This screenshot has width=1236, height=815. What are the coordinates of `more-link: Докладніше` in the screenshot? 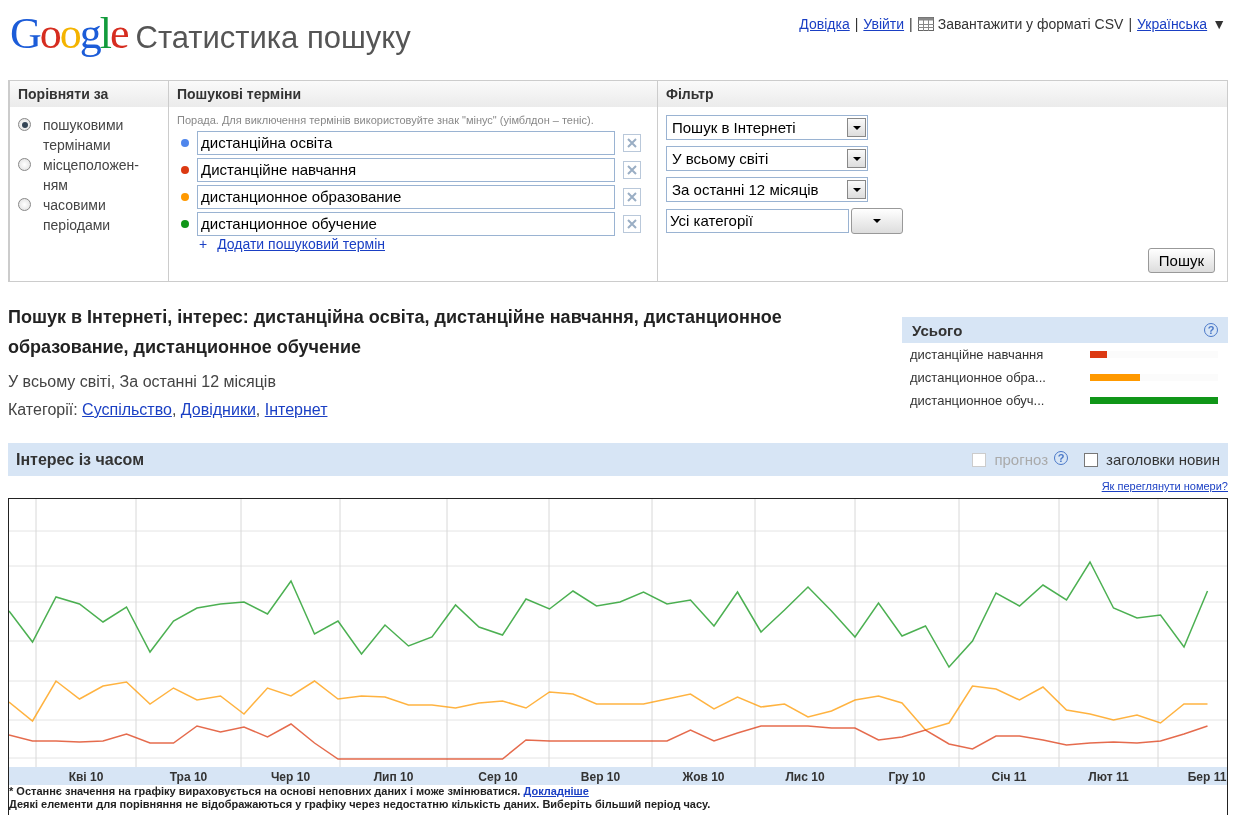 It's located at (556, 791).